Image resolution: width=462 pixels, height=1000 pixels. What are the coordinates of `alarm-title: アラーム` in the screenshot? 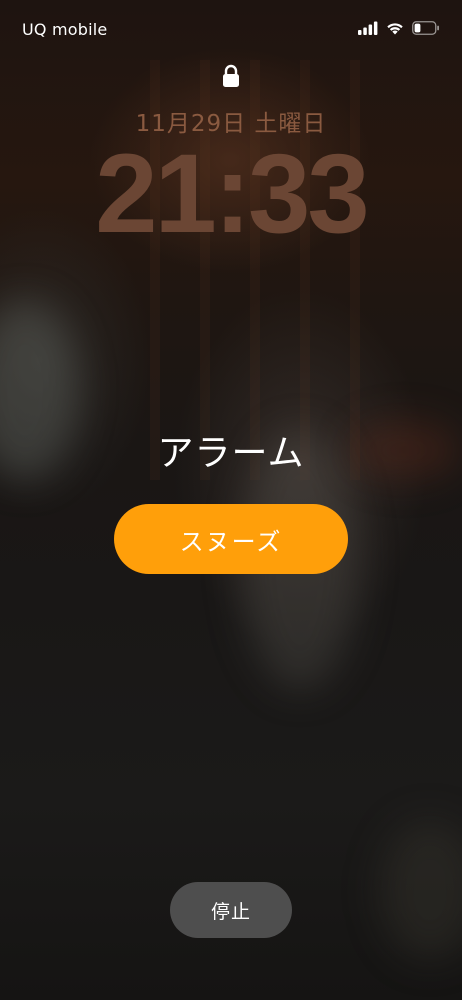 It's located at (231, 453).